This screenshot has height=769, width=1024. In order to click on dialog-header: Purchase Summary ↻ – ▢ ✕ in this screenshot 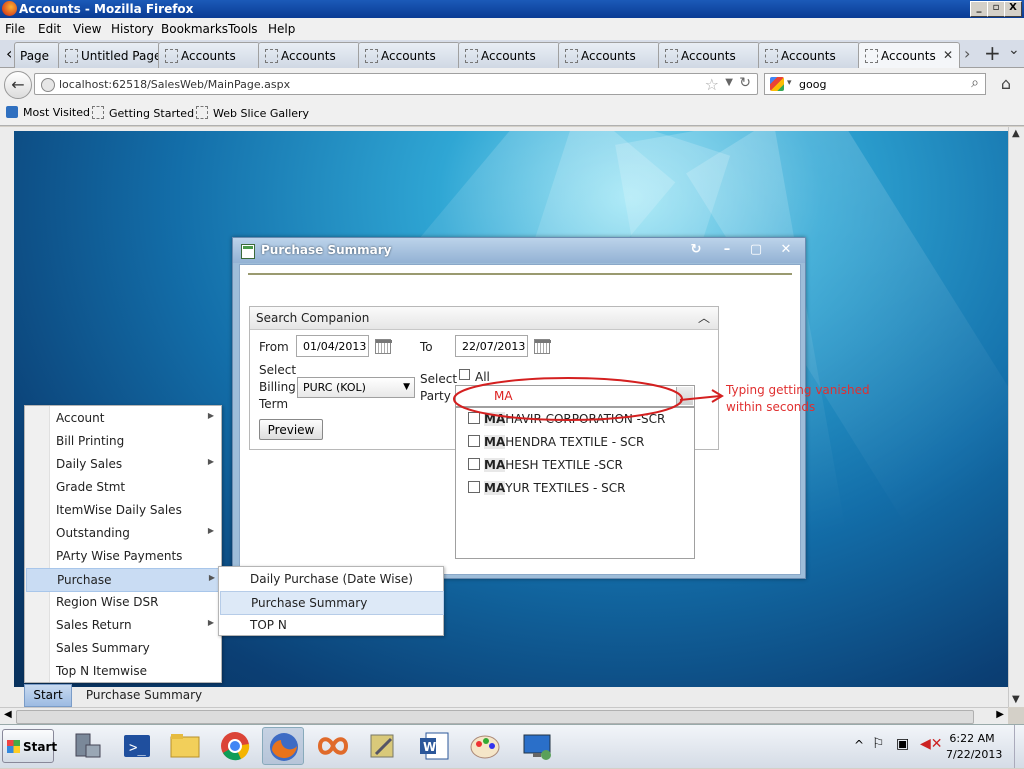, I will do `click(519, 250)`.